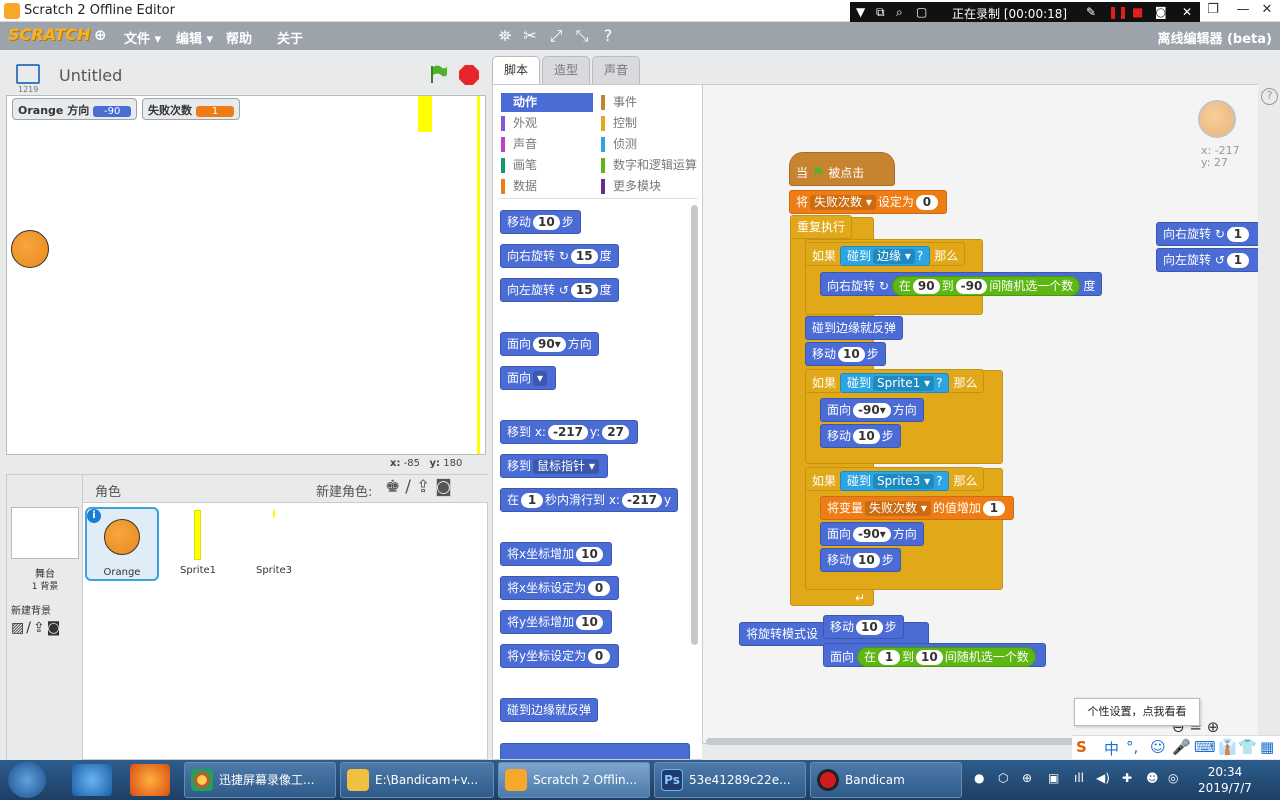  I want to click on recorder-pen-icon: ✎, so click(1091, 12).